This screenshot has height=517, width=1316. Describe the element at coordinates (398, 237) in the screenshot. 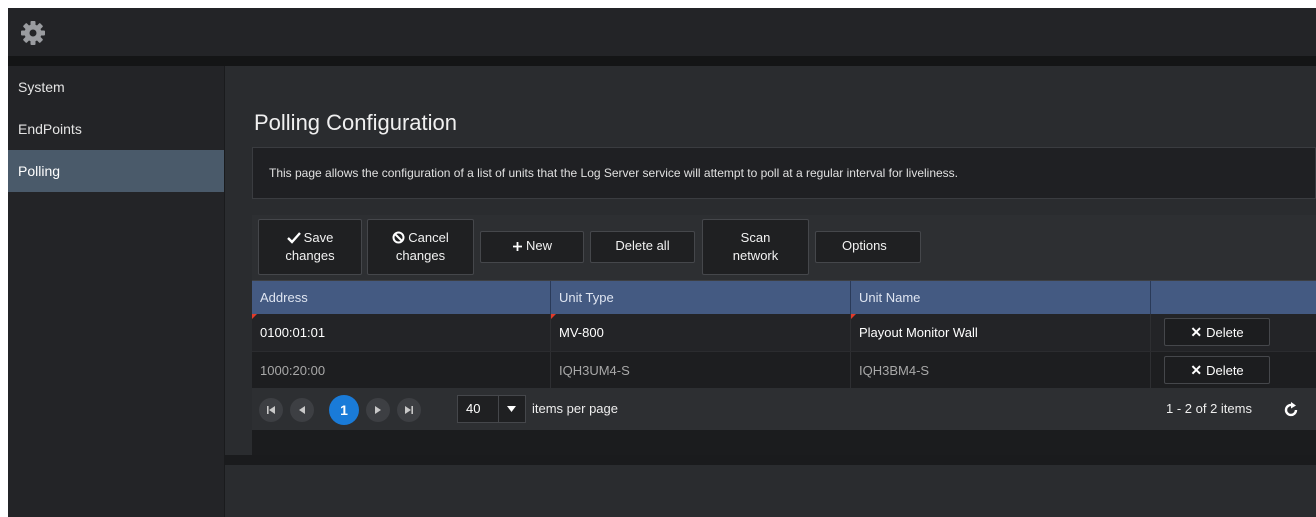

I see `ban-icon` at that location.